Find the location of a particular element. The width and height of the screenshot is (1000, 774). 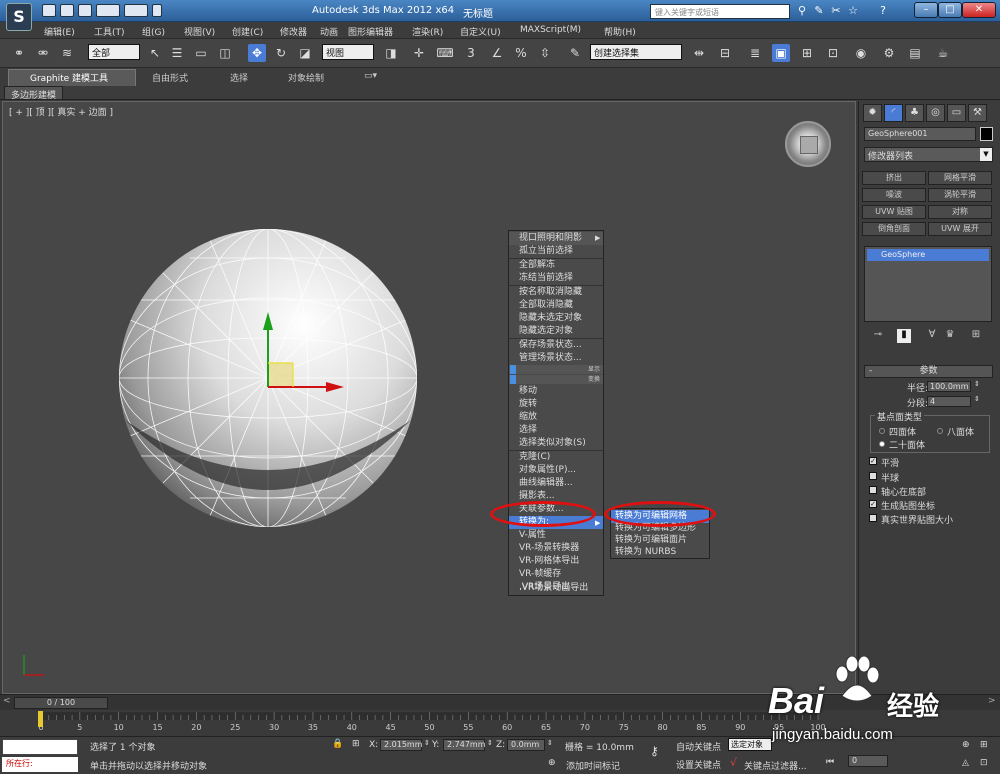

radius-spinner-icon: ⇕ is located at coordinates (977, 384).